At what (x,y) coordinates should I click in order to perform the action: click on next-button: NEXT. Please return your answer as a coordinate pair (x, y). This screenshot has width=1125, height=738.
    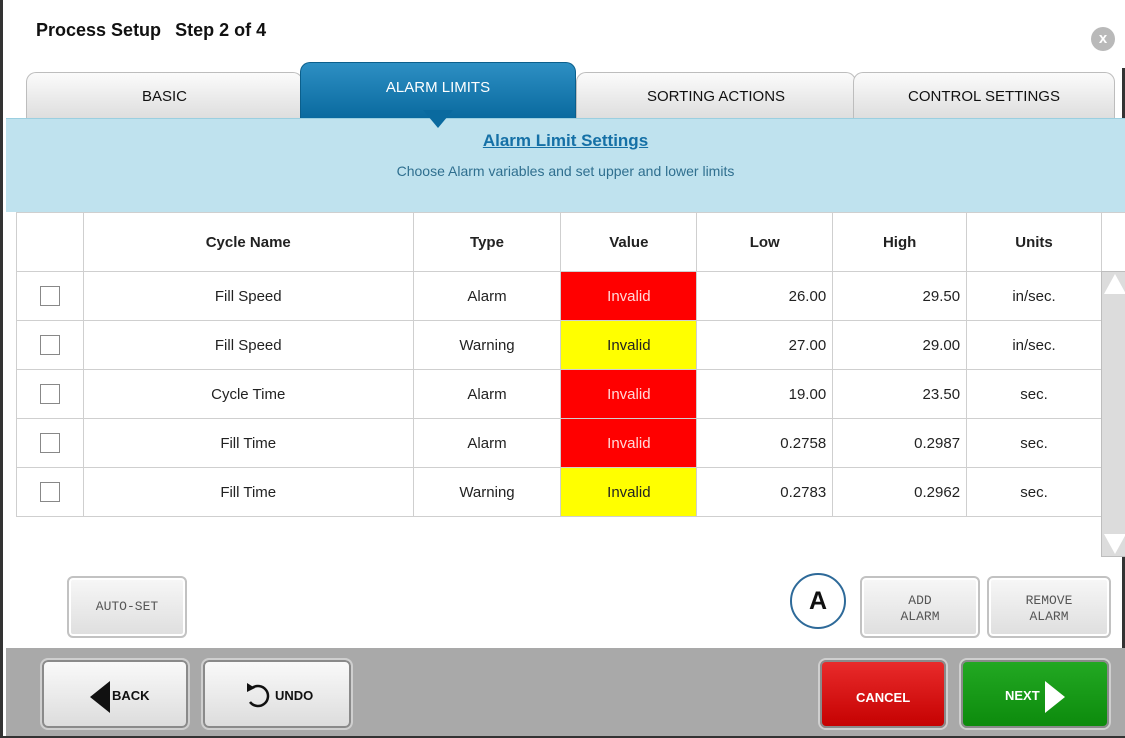
    Looking at the image, I should click on (1035, 694).